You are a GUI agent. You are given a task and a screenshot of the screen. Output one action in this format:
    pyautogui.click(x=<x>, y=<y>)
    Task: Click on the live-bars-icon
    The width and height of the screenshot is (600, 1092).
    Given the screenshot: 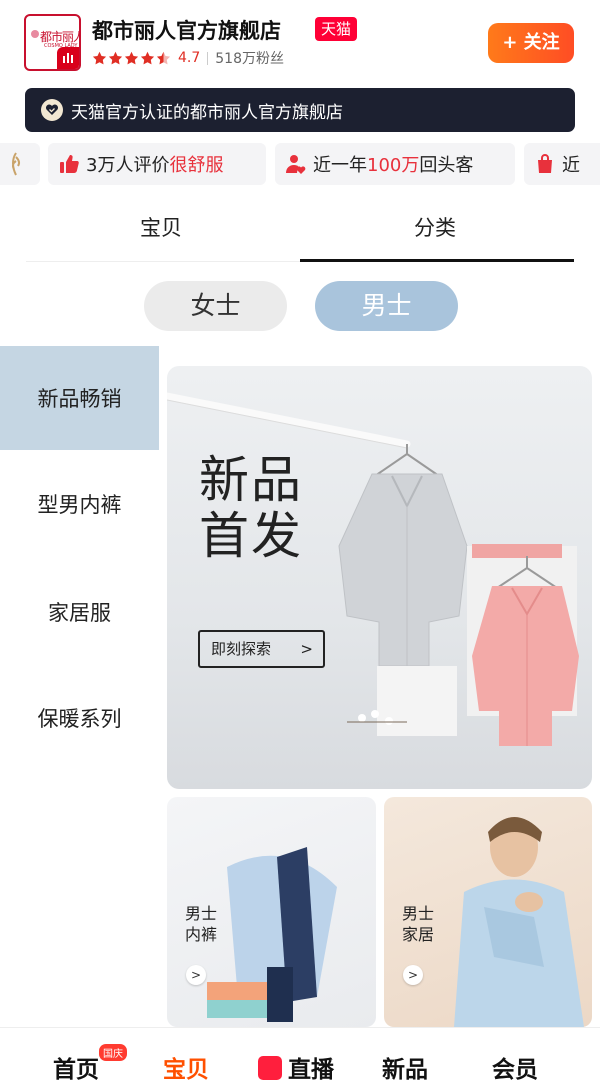 What is the action you would take?
    pyautogui.click(x=68, y=58)
    